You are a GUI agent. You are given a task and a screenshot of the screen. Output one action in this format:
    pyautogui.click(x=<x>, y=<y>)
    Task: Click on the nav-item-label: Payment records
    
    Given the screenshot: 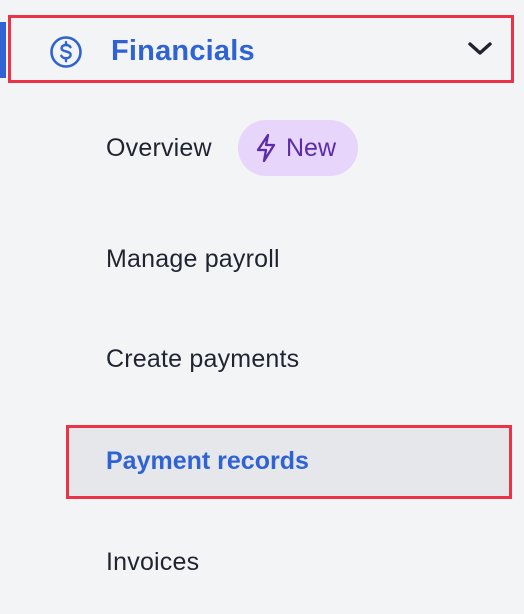 What is the action you would take?
    pyautogui.click(x=207, y=461)
    